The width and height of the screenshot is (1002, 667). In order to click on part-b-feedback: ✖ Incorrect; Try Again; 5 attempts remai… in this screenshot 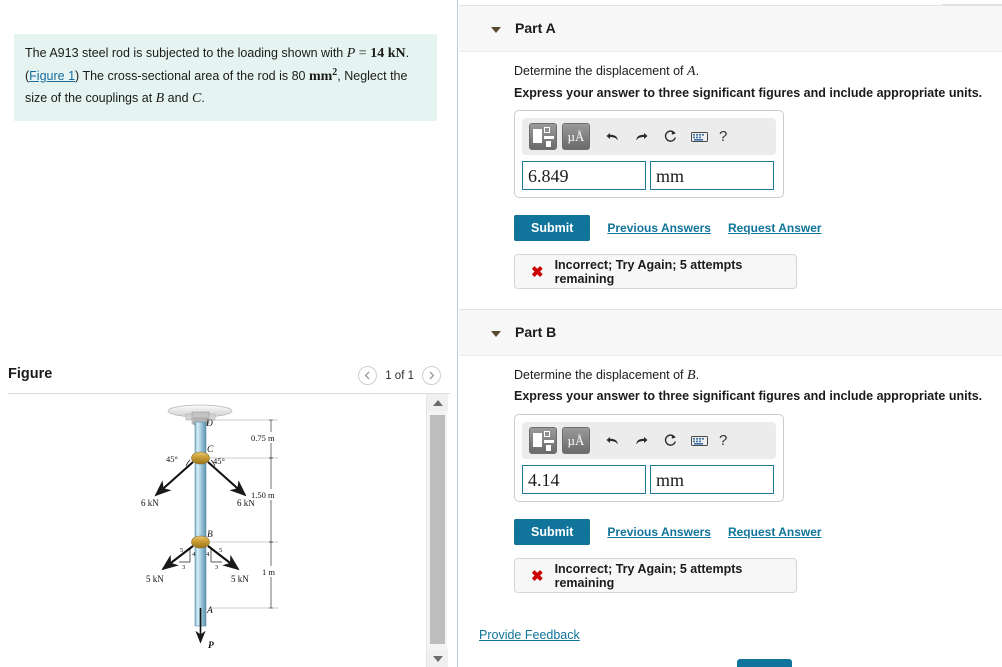, I will do `click(655, 575)`.